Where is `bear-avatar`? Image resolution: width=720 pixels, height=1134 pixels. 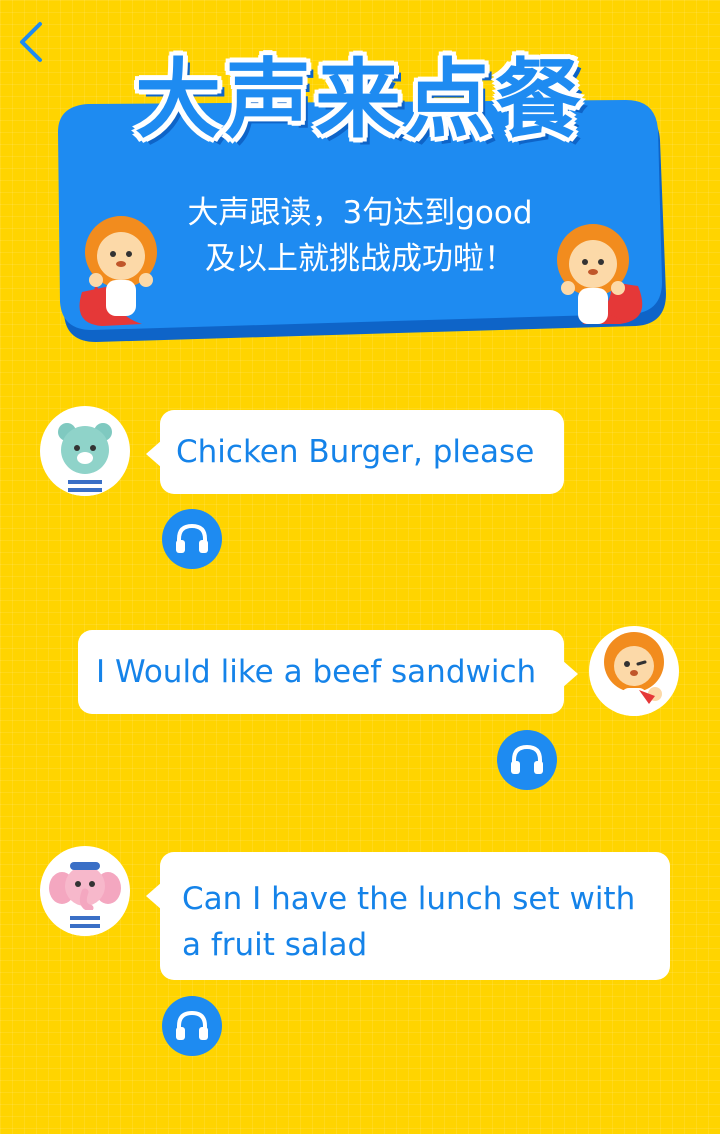
bear-avatar is located at coordinates (85, 451).